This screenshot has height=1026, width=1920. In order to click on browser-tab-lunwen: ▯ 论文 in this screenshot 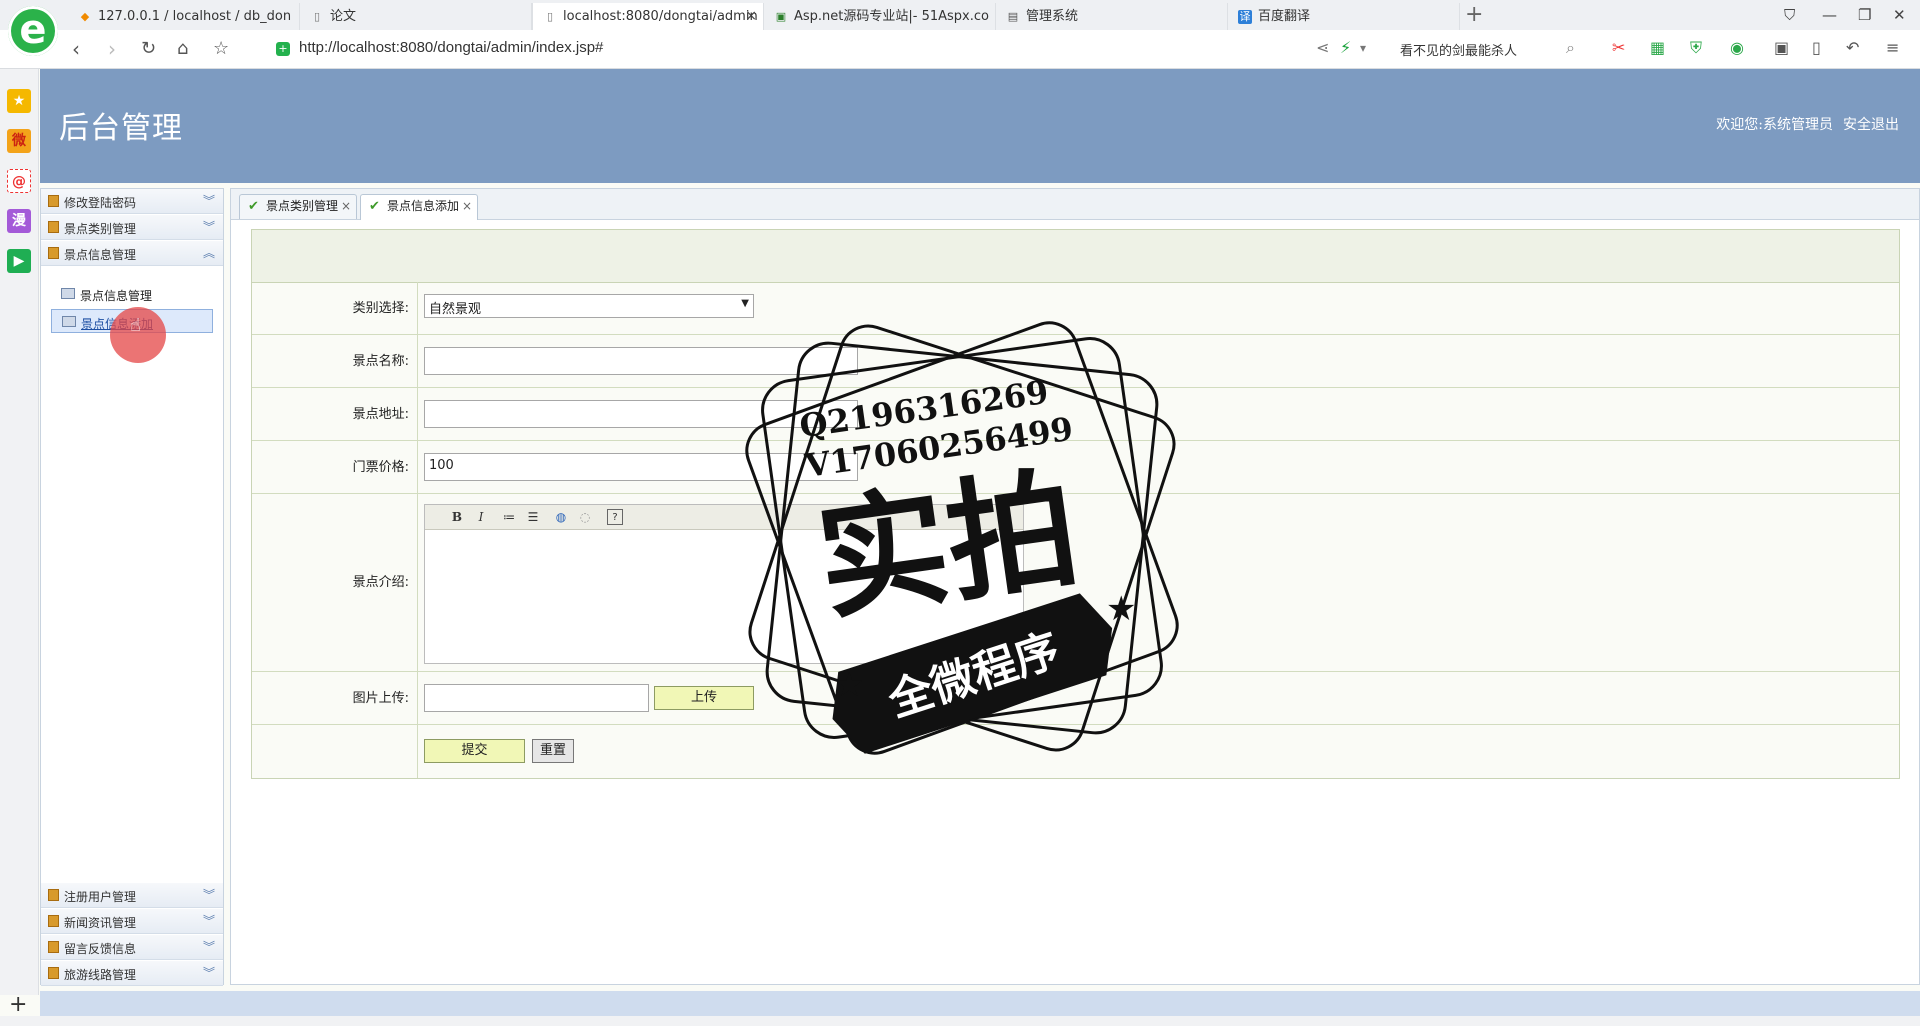, I will do `click(416, 16)`.